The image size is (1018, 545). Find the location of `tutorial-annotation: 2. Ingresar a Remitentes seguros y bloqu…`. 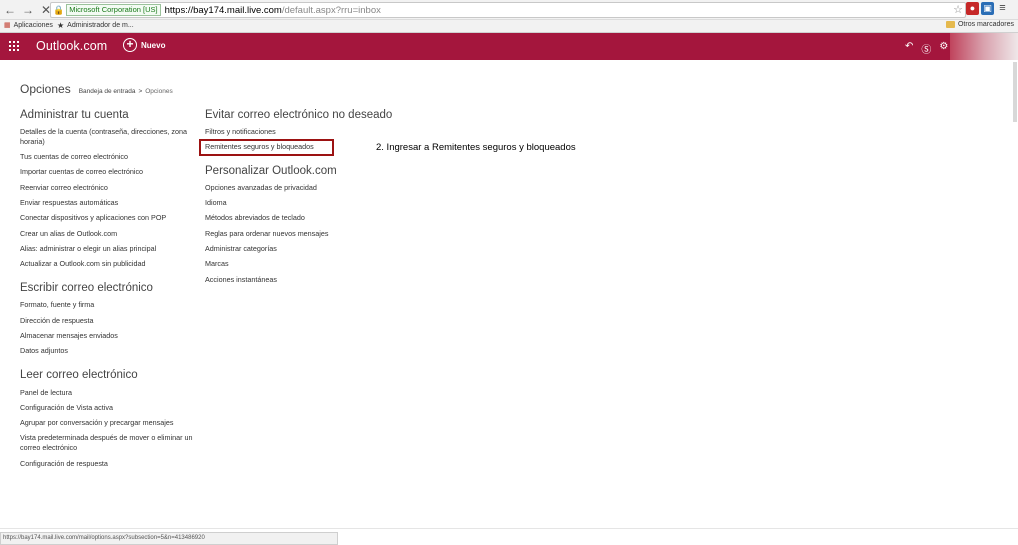

tutorial-annotation: 2. Ingresar a Remitentes seguros y bloqu… is located at coordinates (476, 147).